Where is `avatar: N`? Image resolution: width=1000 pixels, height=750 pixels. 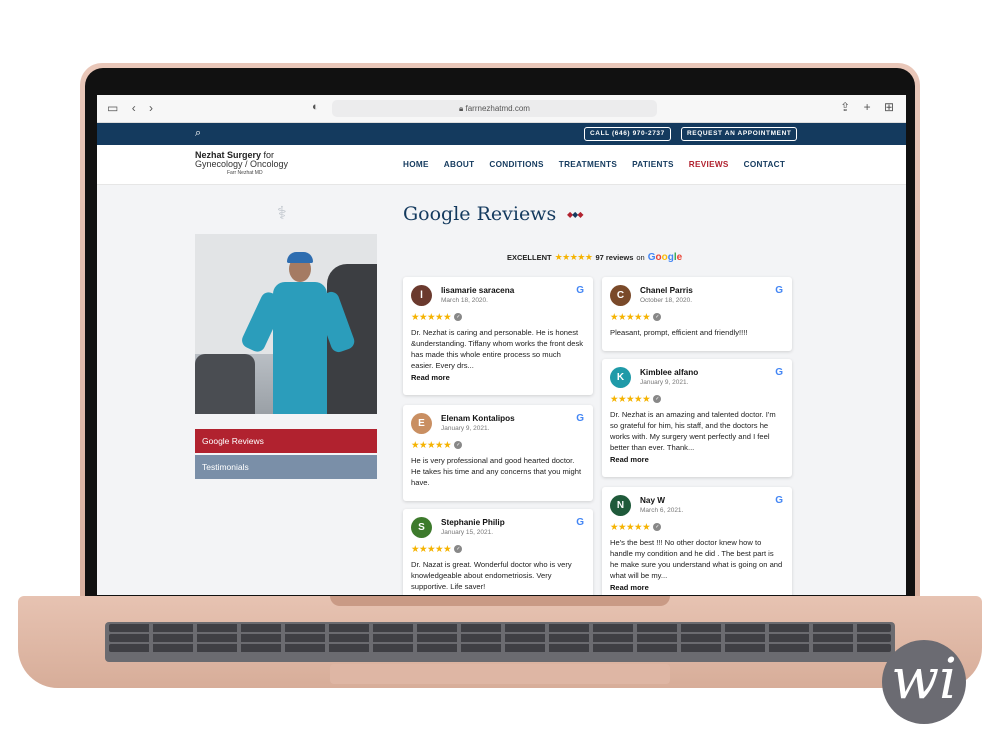 avatar: N is located at coordinates (620, 505).